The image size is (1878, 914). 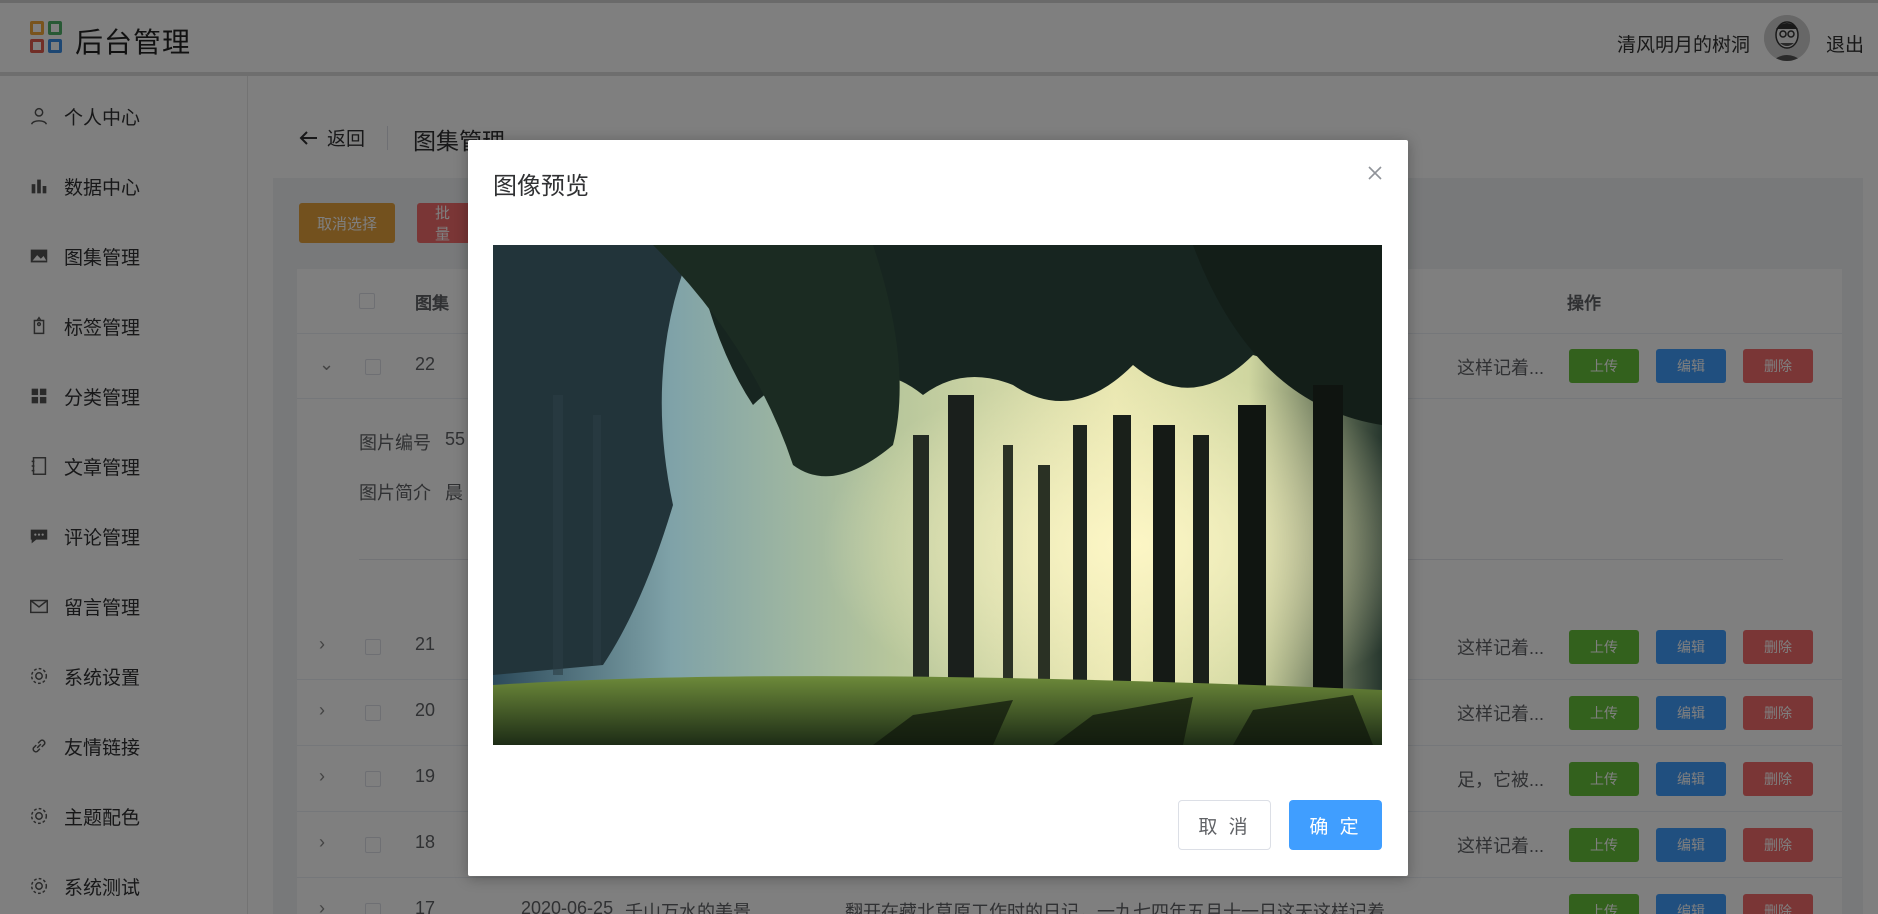 What do you see at coordinates (1375, 173) in the screenshot?
I see `close-icon` at bounding box center [1375, 173].